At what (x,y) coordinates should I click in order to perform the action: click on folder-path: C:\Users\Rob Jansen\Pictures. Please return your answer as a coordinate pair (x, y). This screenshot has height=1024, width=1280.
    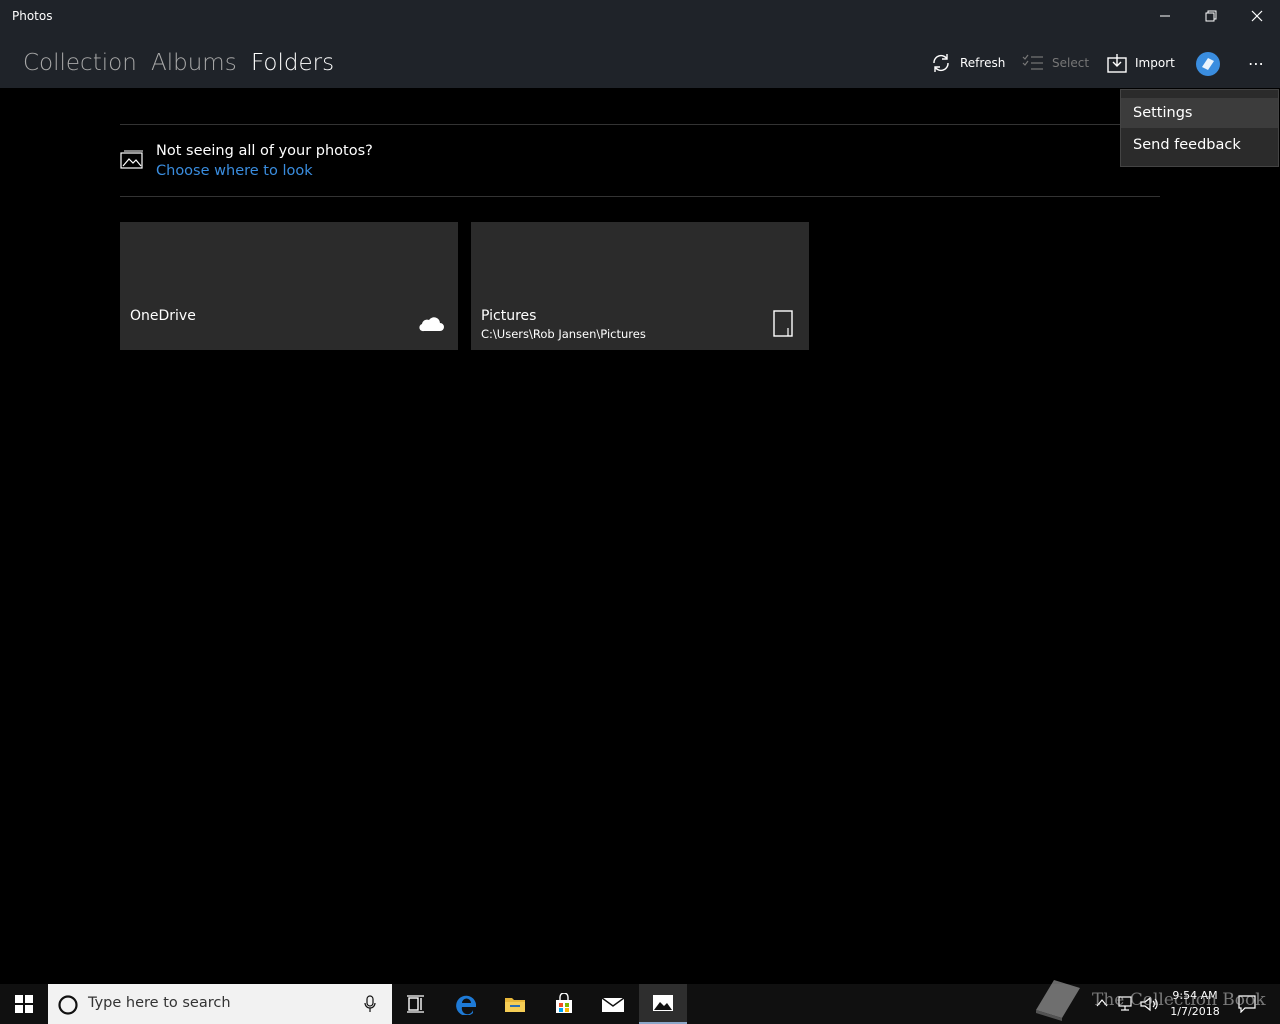
    Looking at the image, I should click on (563, 334).